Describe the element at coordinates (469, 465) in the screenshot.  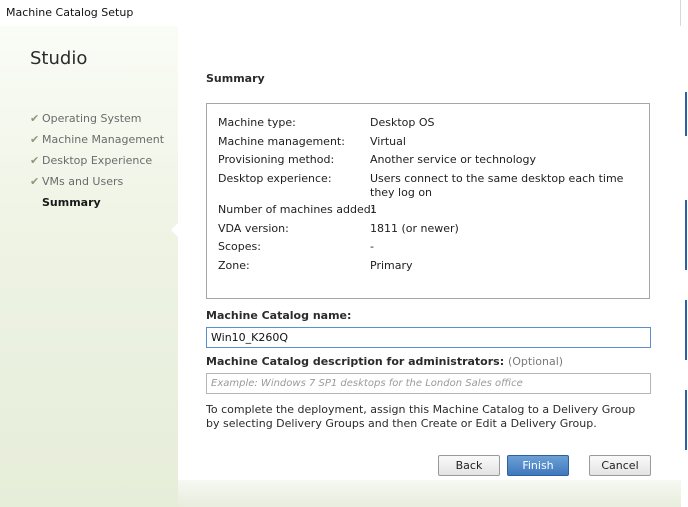
I see `back-button: Back` at that location.